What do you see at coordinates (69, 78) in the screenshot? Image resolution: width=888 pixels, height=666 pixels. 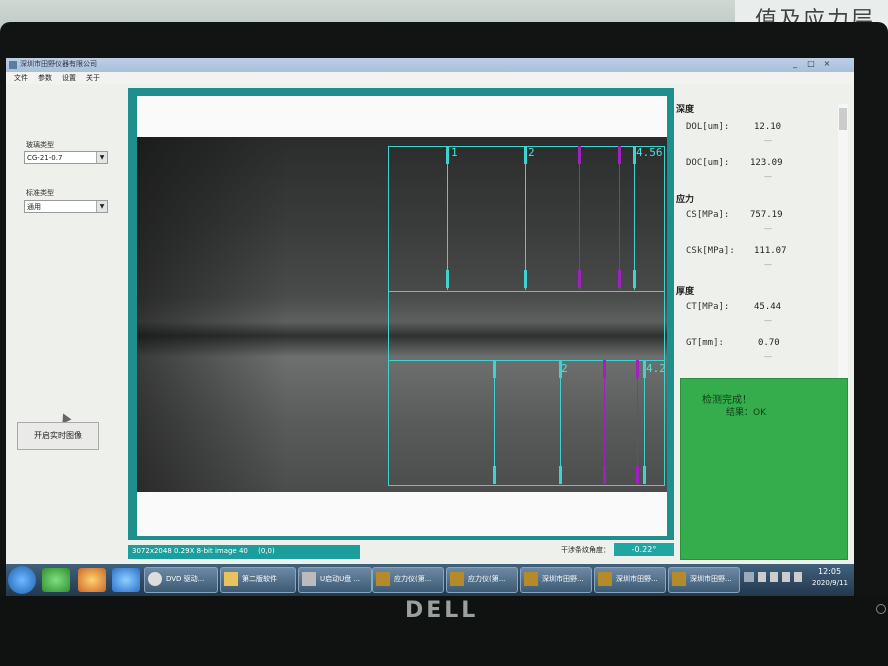 I see `menu-settings: 设置` at bounding box center [69, 78].